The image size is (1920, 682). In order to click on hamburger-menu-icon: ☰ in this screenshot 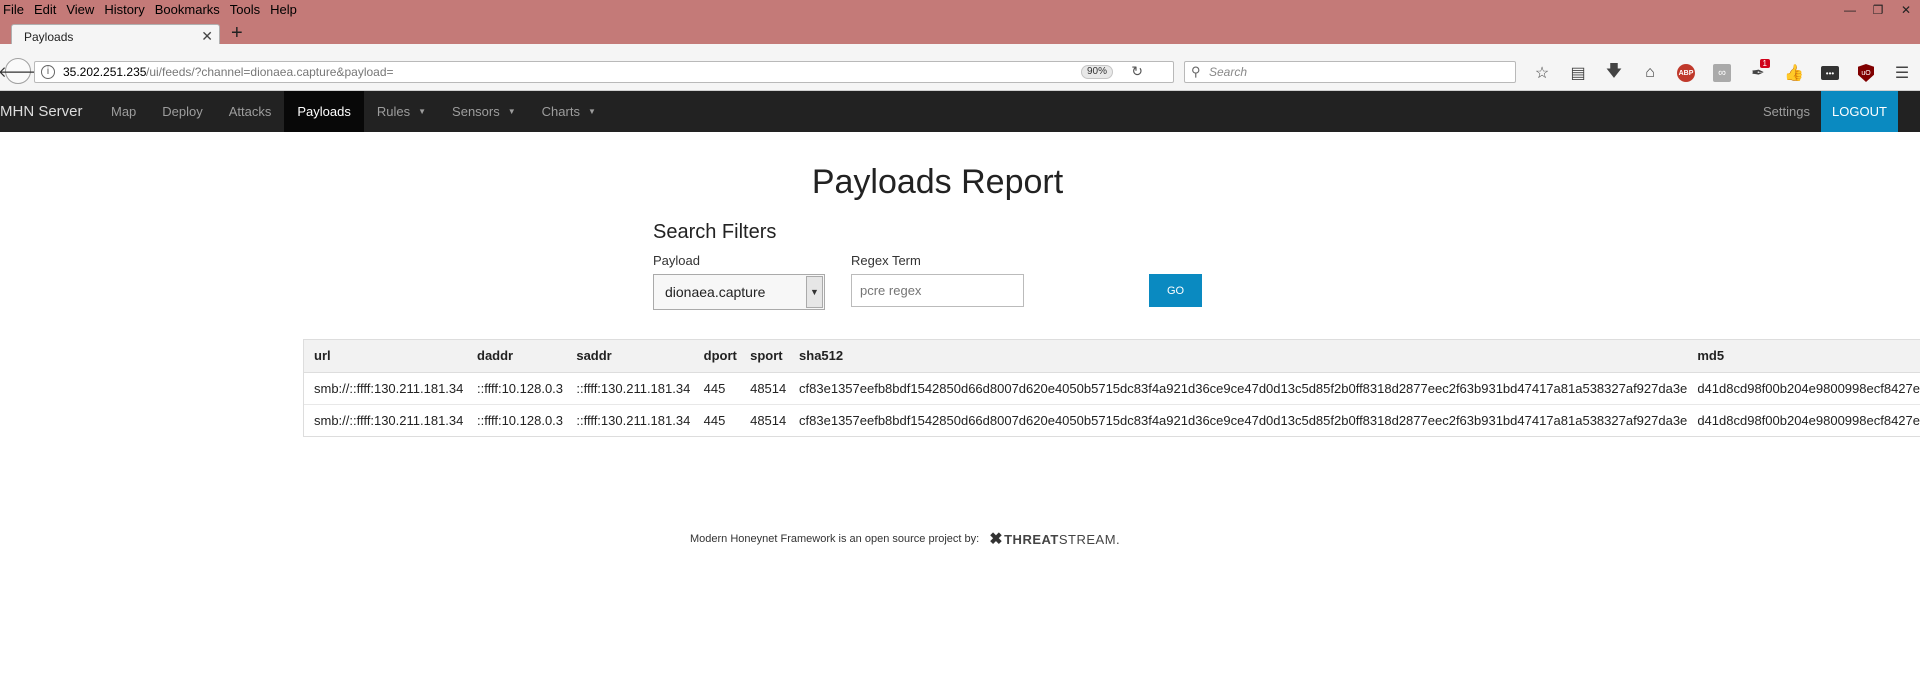, I will do `click(1902, 73)`.